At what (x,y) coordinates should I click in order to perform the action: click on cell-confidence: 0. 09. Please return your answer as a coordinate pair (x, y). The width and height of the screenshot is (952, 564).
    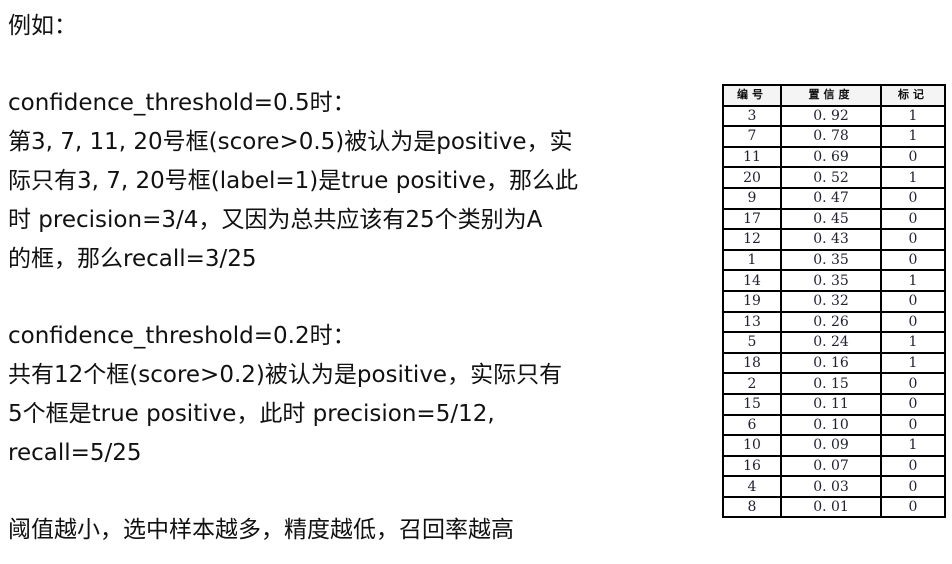
    Looking at the image, I should click on (831, 445).